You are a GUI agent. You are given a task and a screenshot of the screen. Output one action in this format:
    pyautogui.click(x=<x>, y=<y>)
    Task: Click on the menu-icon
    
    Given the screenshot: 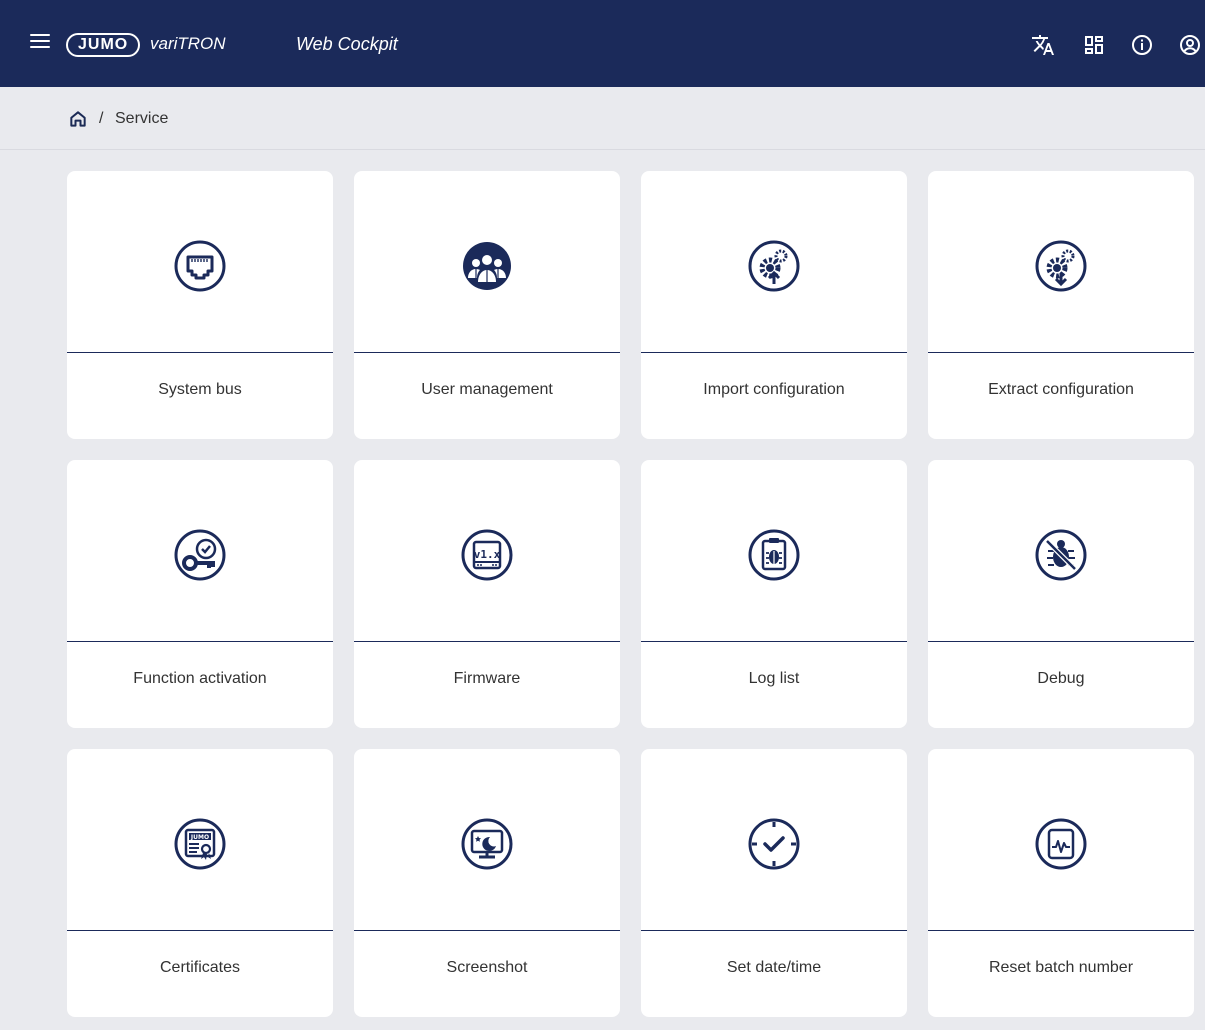 What is the action you would take?
    pyautogui.click(x=40, y=42)
    